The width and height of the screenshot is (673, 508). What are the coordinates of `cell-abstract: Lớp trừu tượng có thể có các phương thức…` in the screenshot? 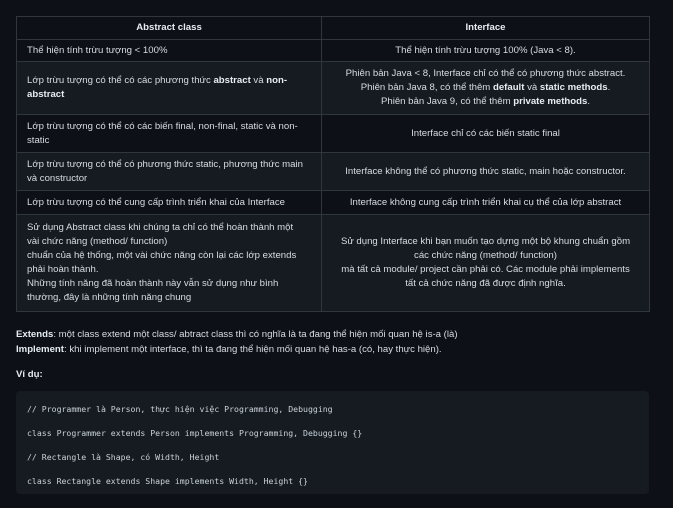 It's located at (169, 88).